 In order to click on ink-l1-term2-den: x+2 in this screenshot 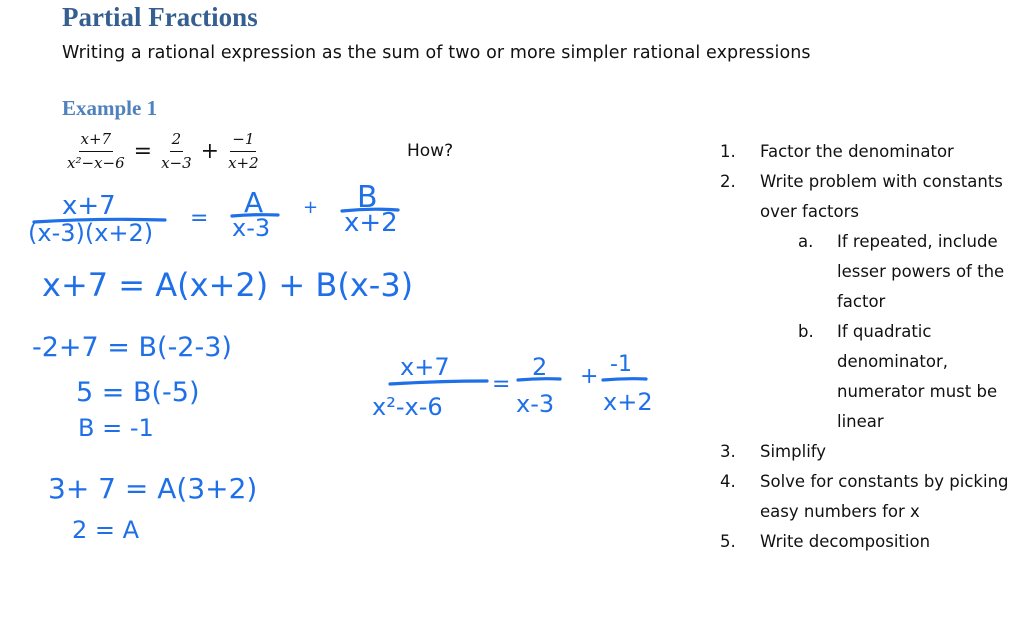, I will do `click(371, 223)`.